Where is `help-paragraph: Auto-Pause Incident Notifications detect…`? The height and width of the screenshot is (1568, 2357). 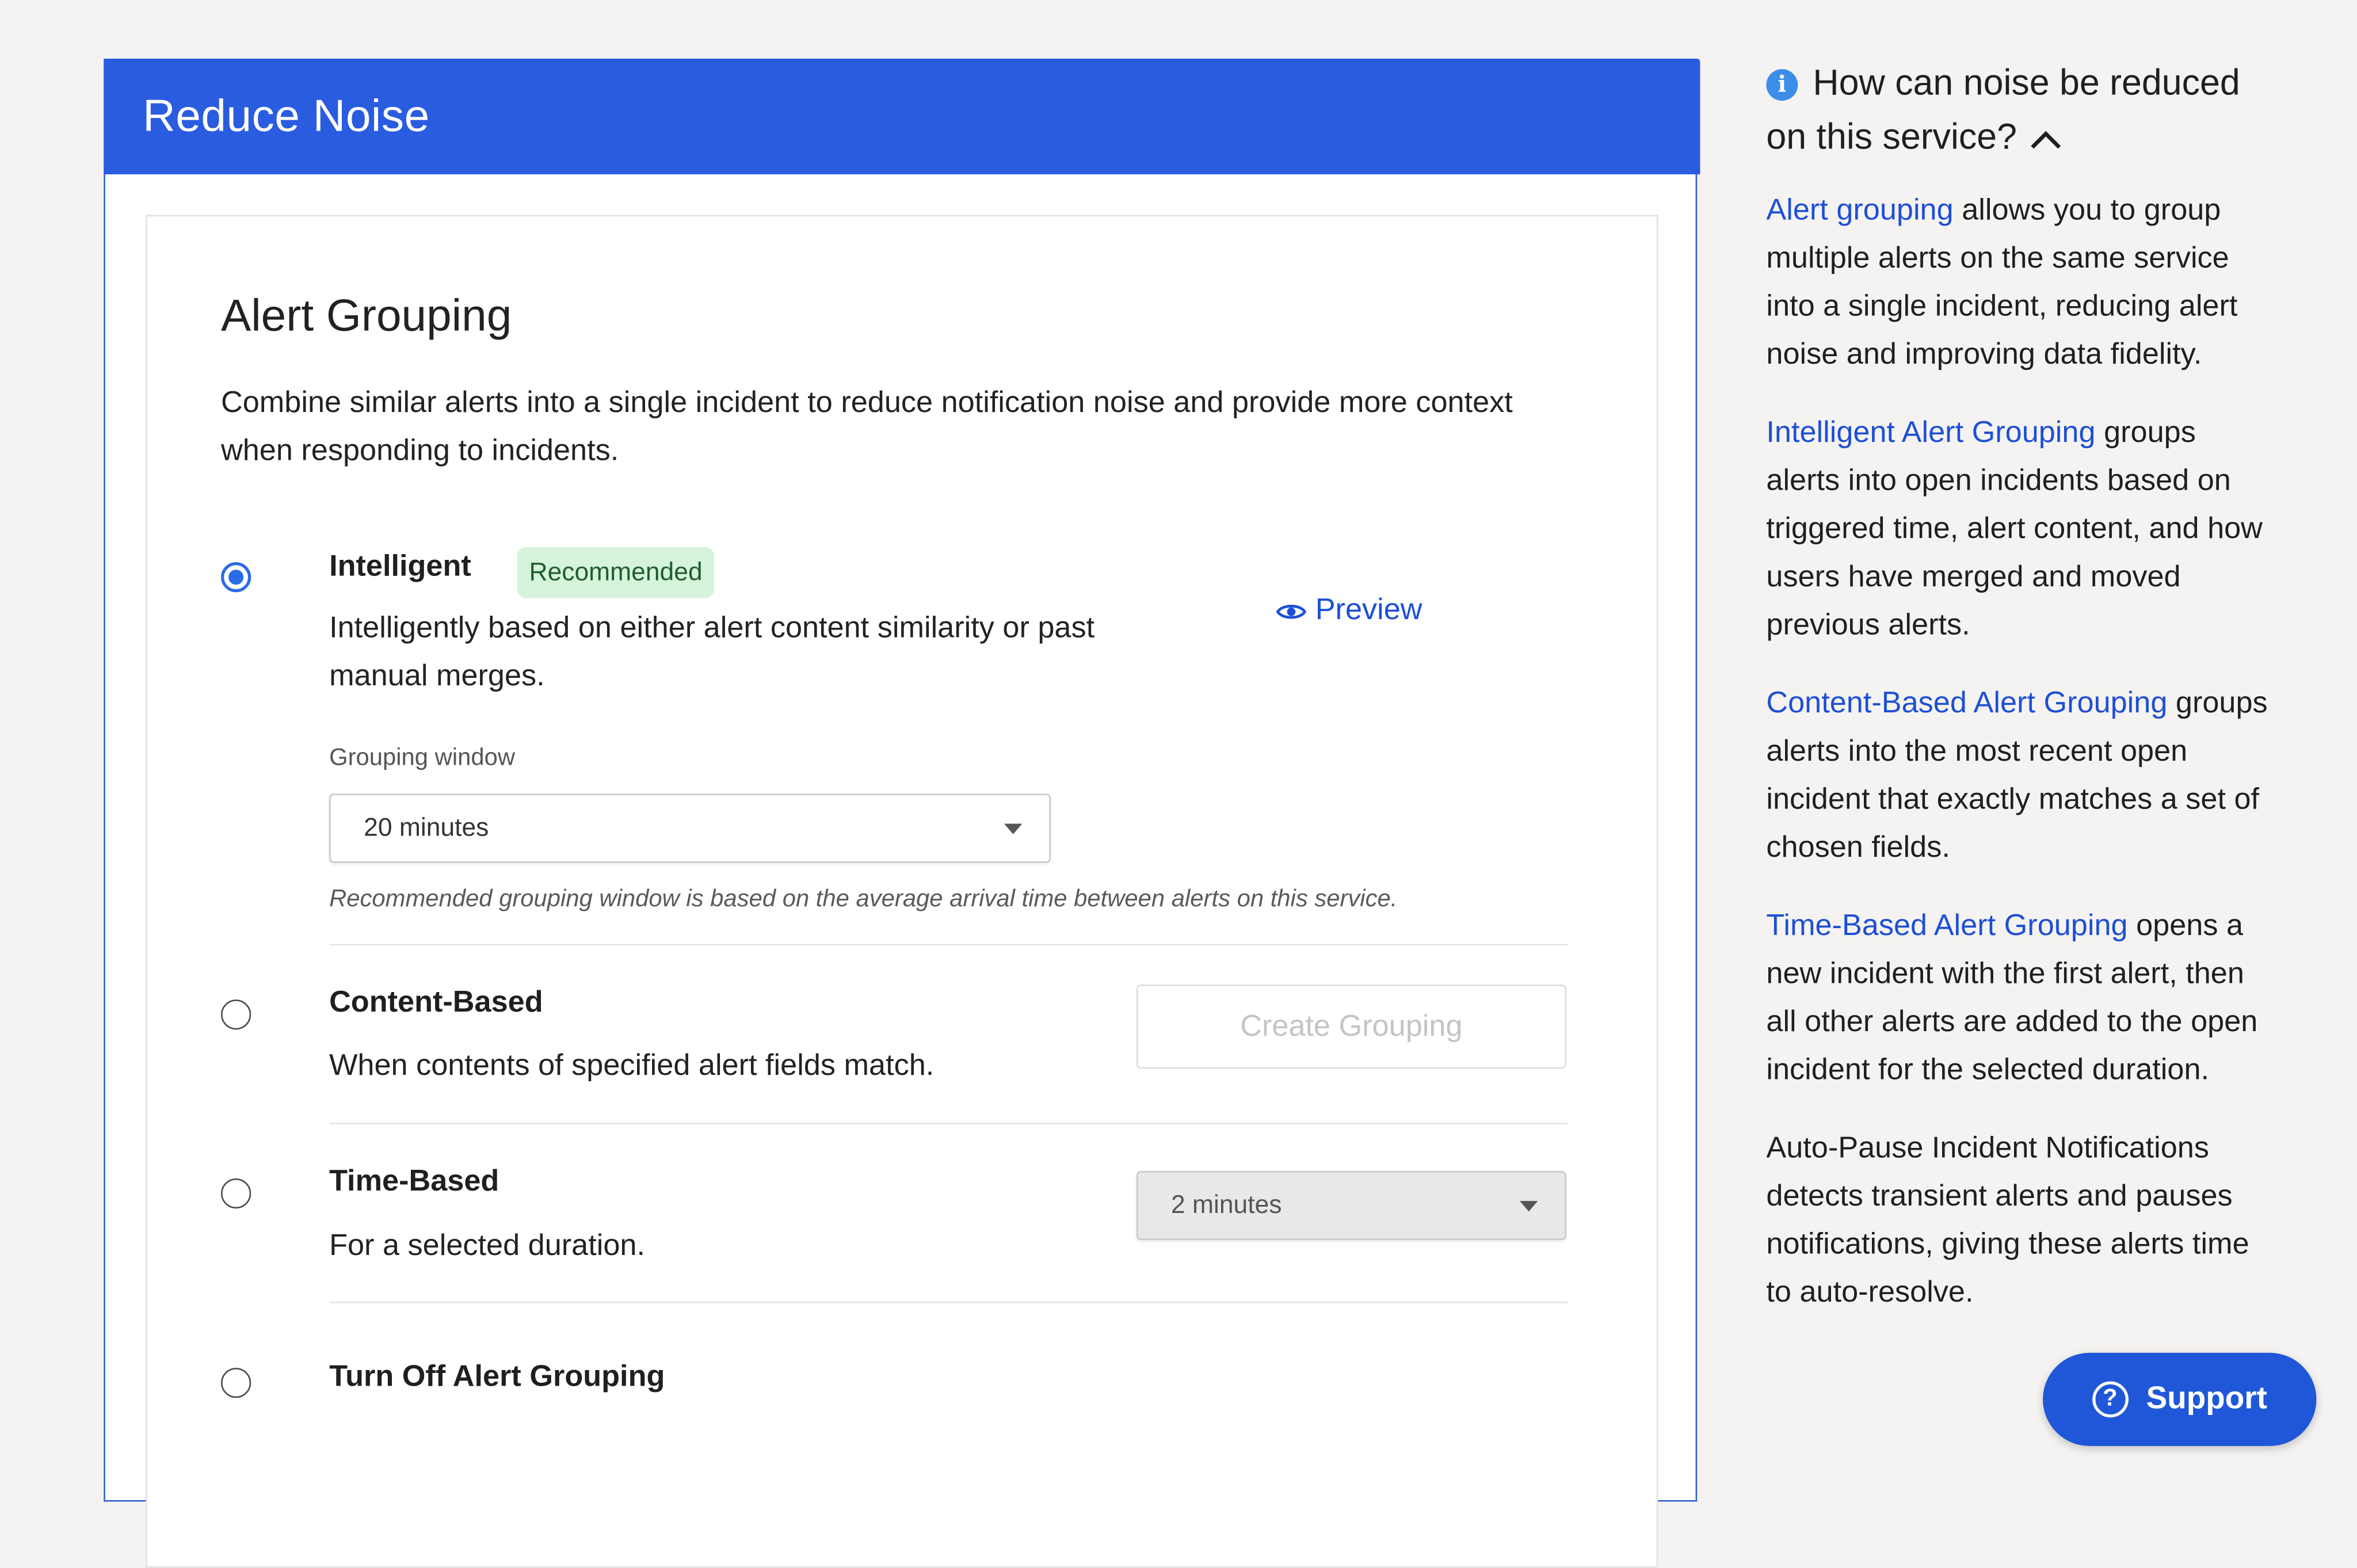 help-paragraph: Auto-Pause Incident Notifications detect… is located at coordinates (2007, 1221).